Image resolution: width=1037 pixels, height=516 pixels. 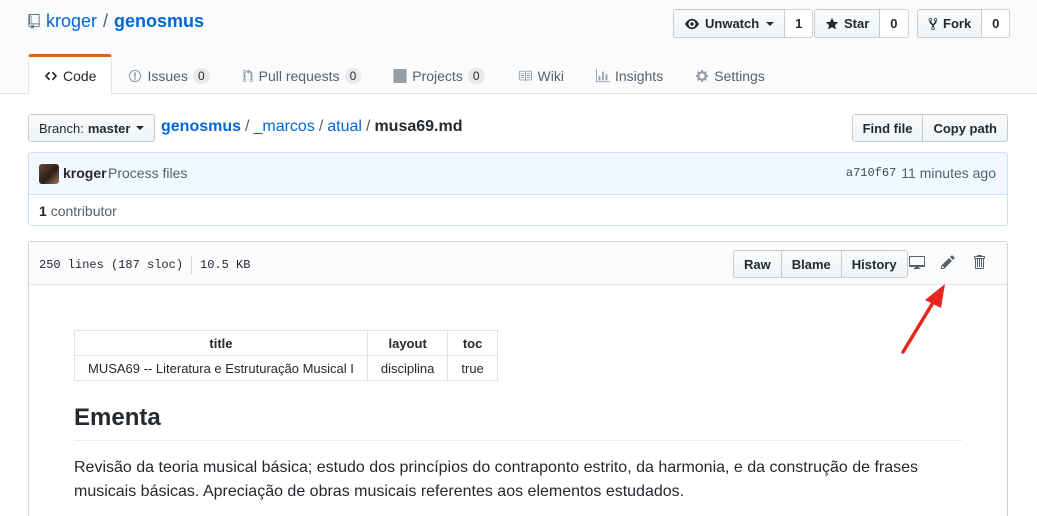 I want to click on table-header-layout: layout, so click(x=407, y=343).